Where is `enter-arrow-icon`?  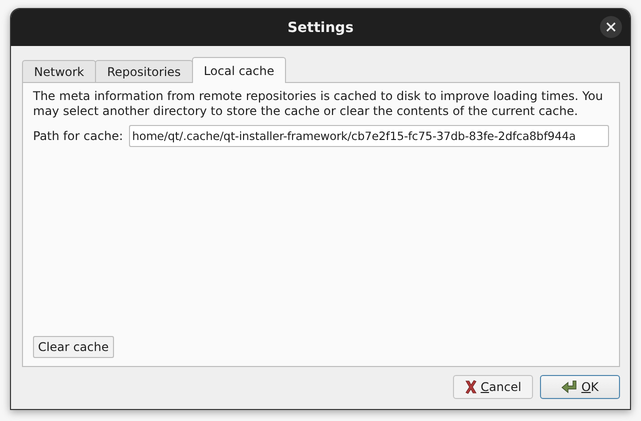
enter-arrow-icon is located at coordinates (569, 387).